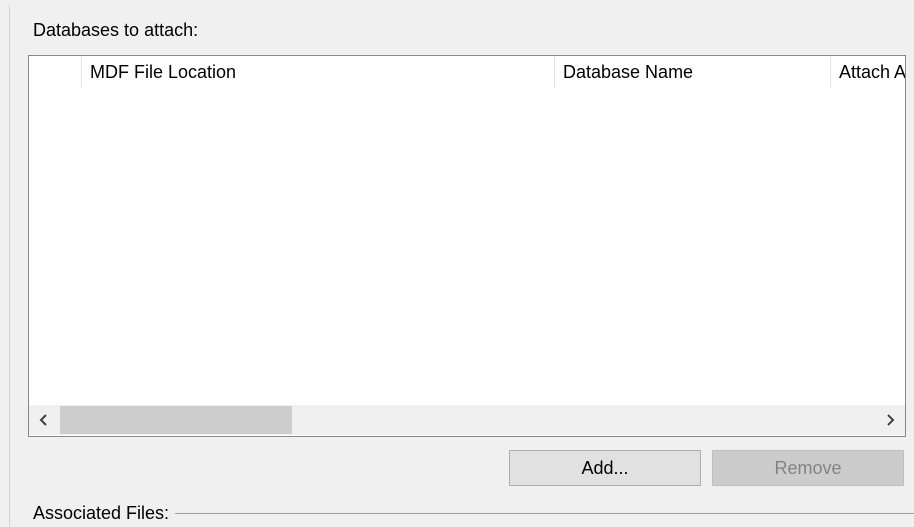  I want to click on databases-to-attach-label: Databases to attach:, so click(116, 30).